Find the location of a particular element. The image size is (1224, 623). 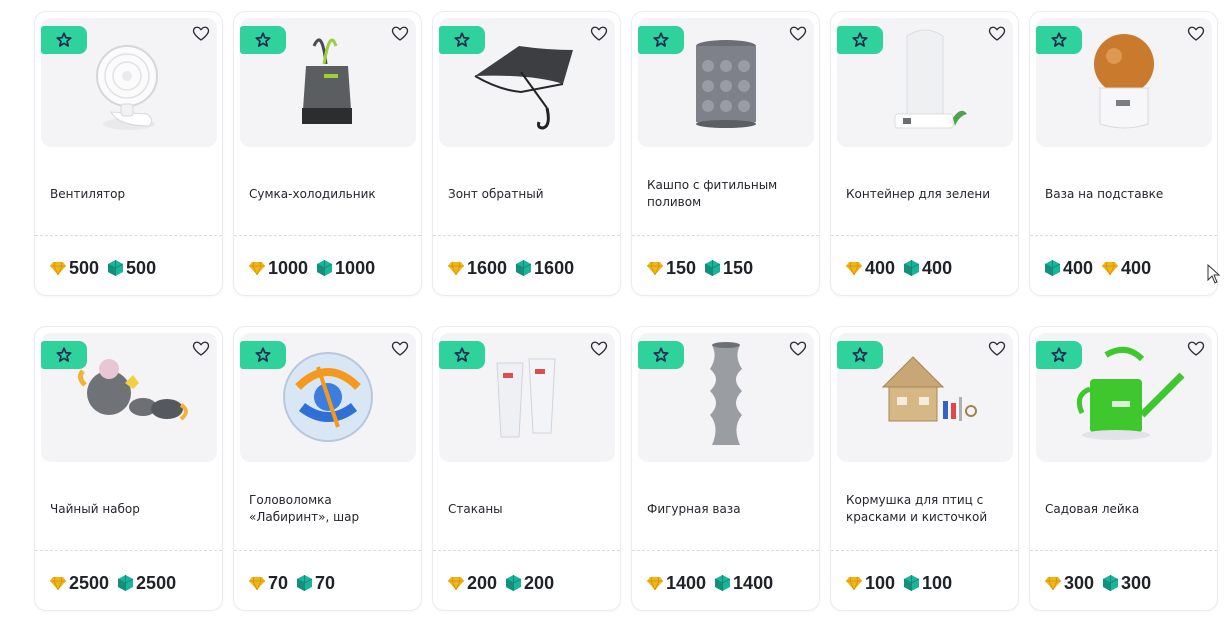

product-title: Сумка-холодильник is located at coordinates (330, 194).